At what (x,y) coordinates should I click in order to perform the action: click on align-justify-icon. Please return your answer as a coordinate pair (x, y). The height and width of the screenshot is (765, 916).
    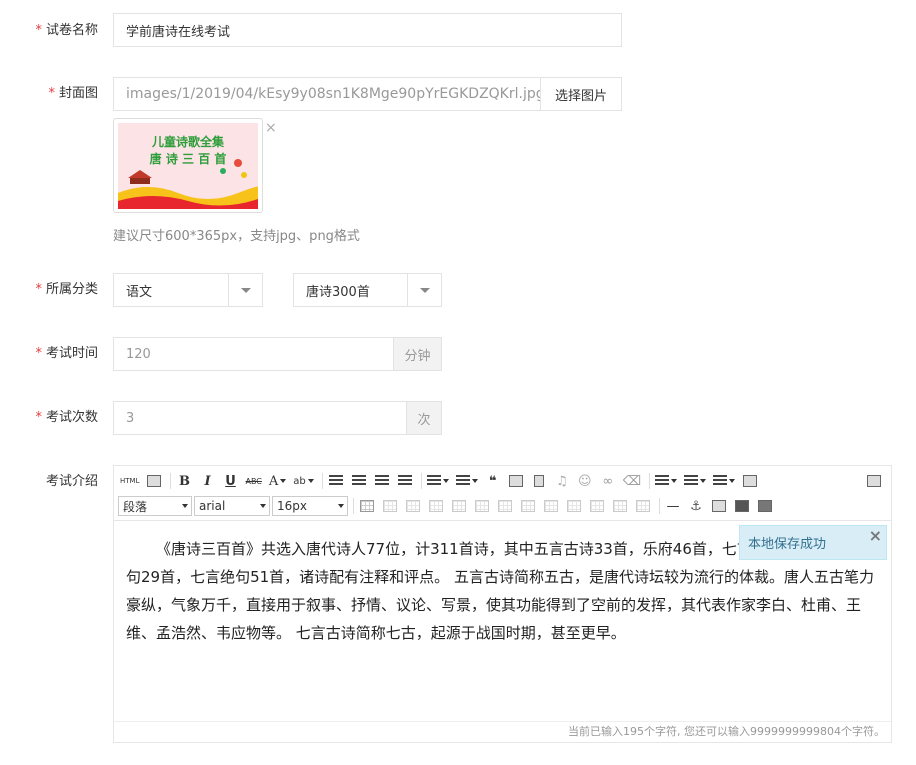
    Looking at the image, I should click on (405, 481).